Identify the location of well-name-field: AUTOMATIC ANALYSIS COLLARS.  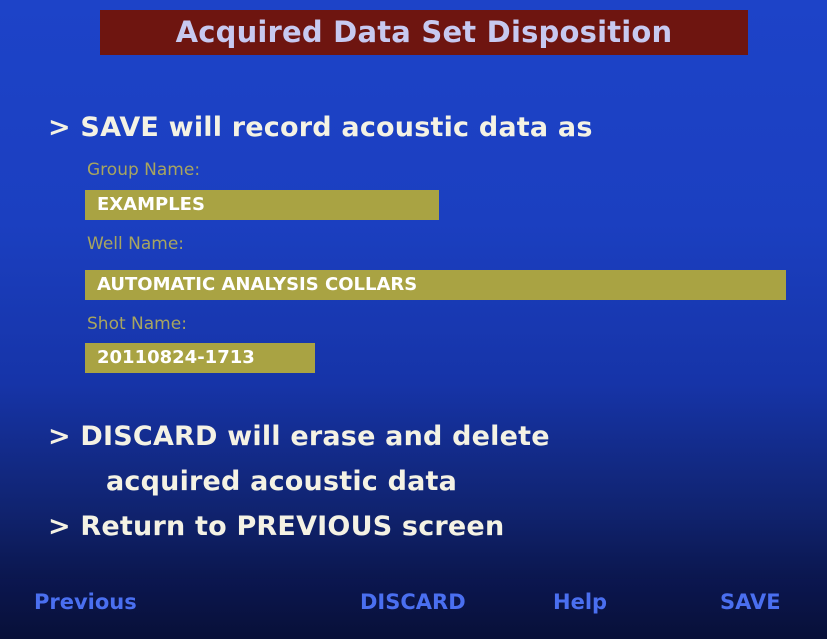
(435, 285).